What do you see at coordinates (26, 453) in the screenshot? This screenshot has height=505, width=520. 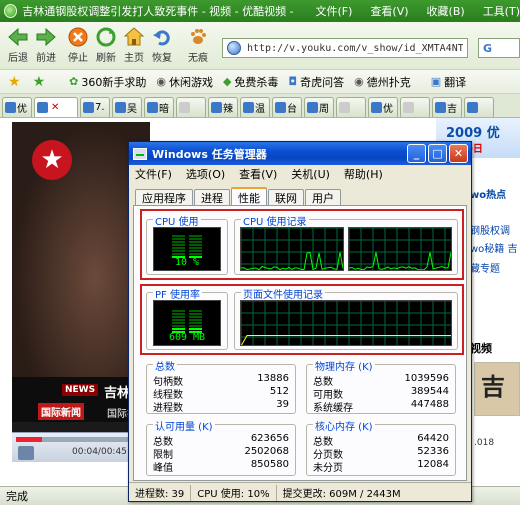 I see `play-pause-button` at bounding box center [26, 453].